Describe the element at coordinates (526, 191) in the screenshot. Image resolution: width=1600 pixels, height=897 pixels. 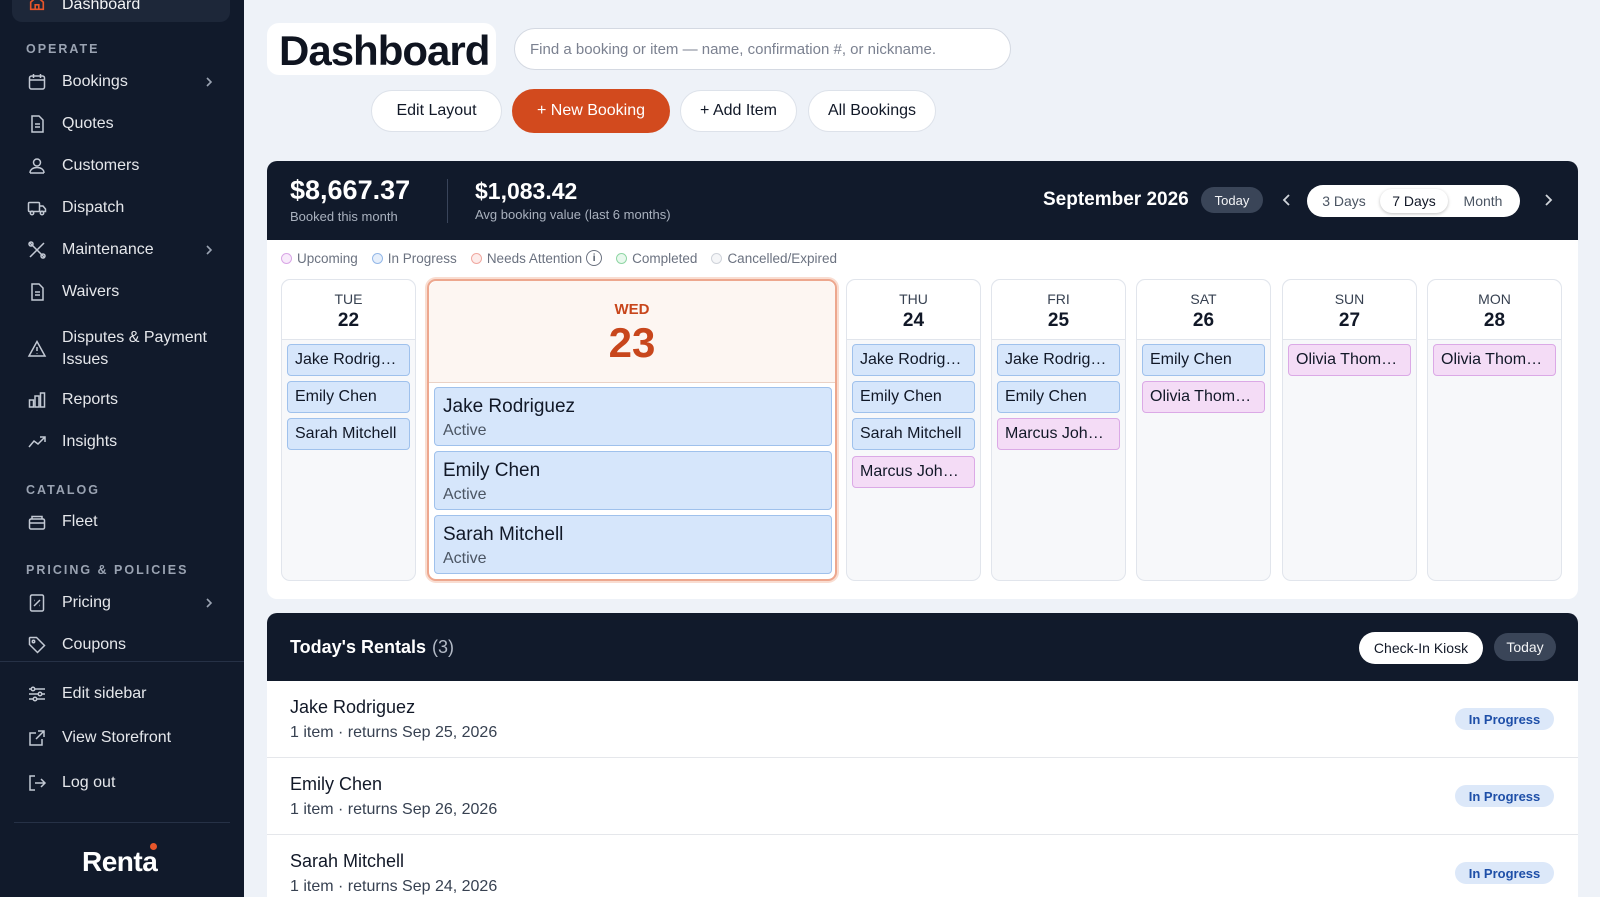
I see `avg-booking-value: $1,083.42` at that location.